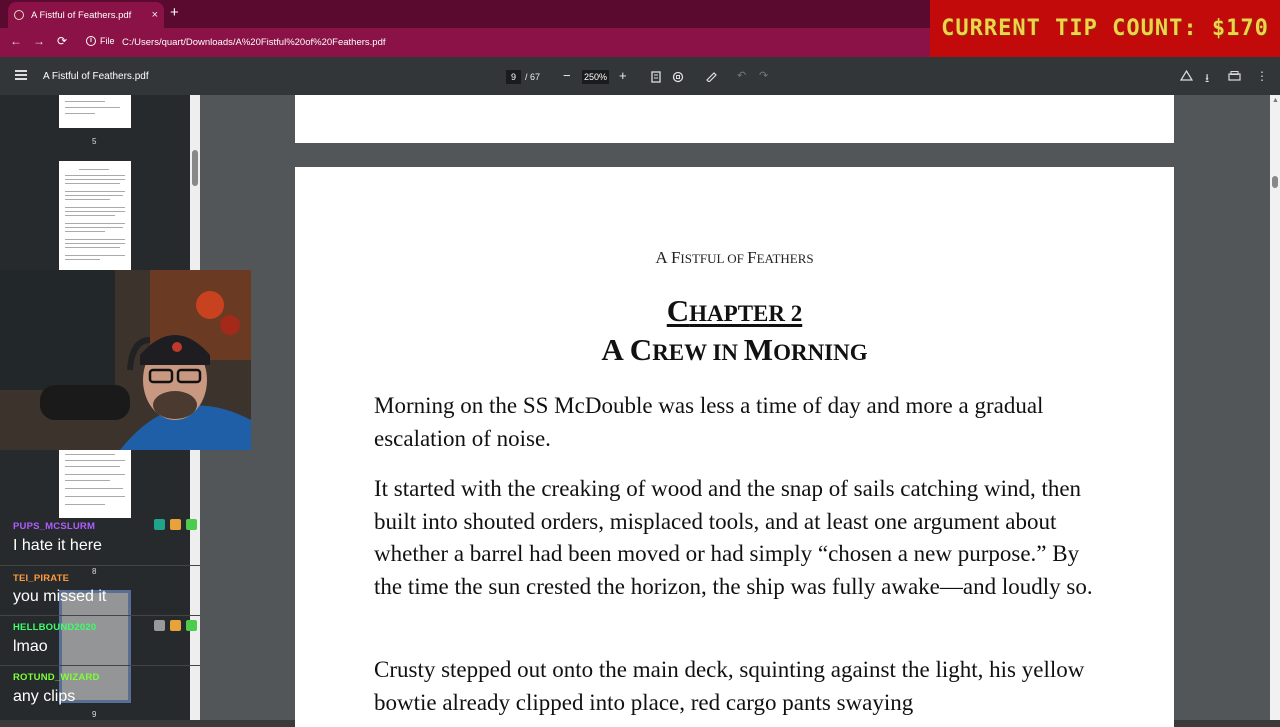 The height and width of the screenshot is (727, 1280). I want to click on chat-text: I hate it here, so click(57, 545).